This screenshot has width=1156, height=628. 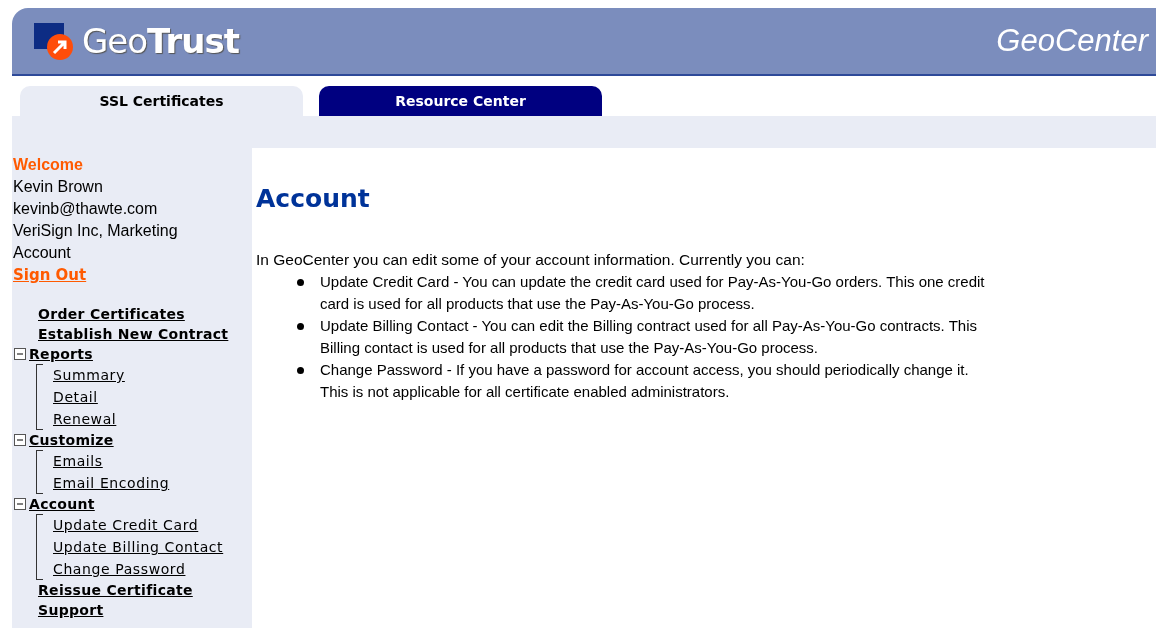 I want to click on user-info: kevinb@thawte.com, so click(x=86, y=209).